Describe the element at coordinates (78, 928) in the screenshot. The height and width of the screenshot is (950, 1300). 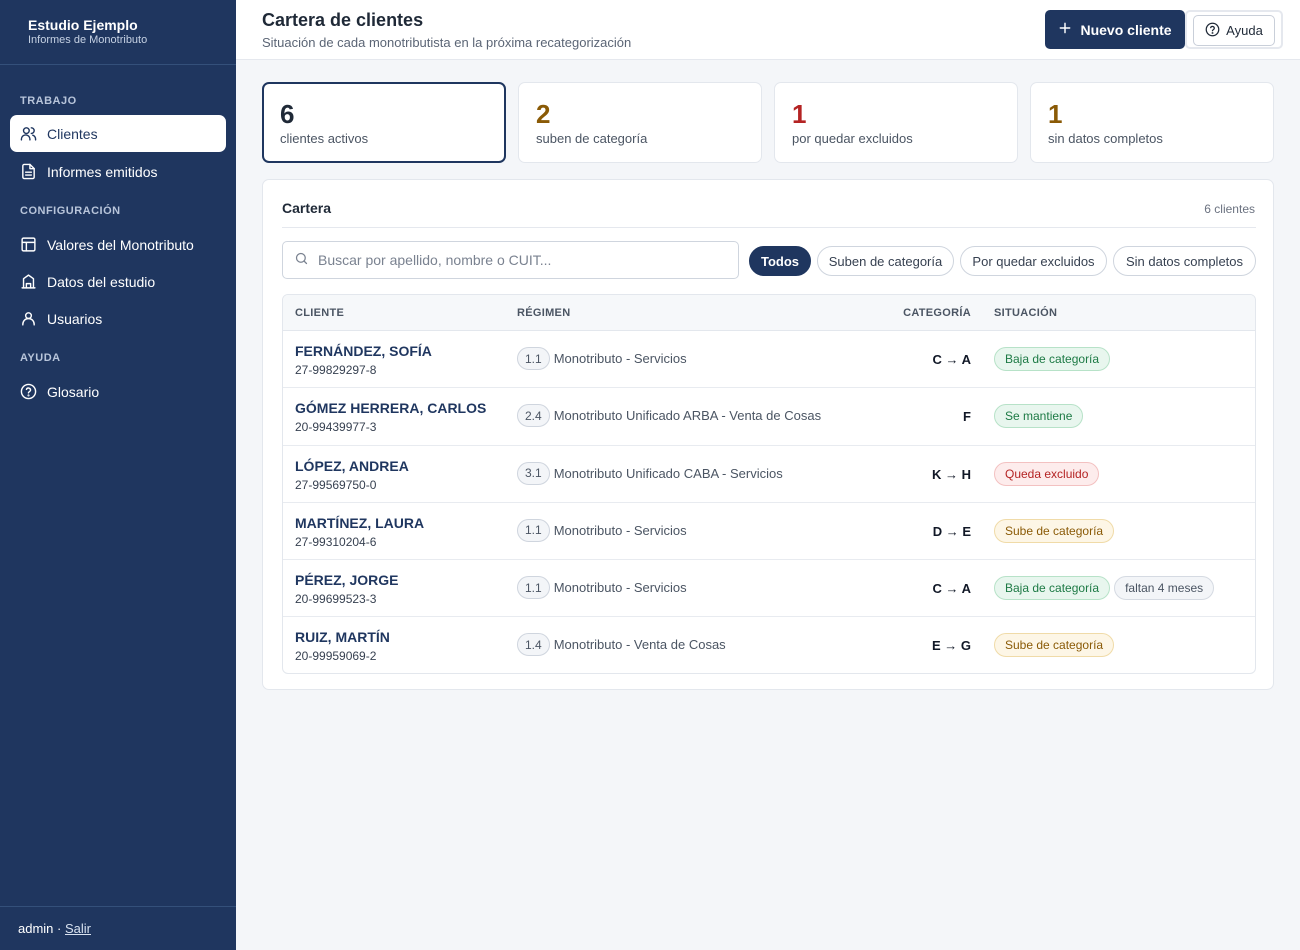
I see `logout-link: Salir` at that location.